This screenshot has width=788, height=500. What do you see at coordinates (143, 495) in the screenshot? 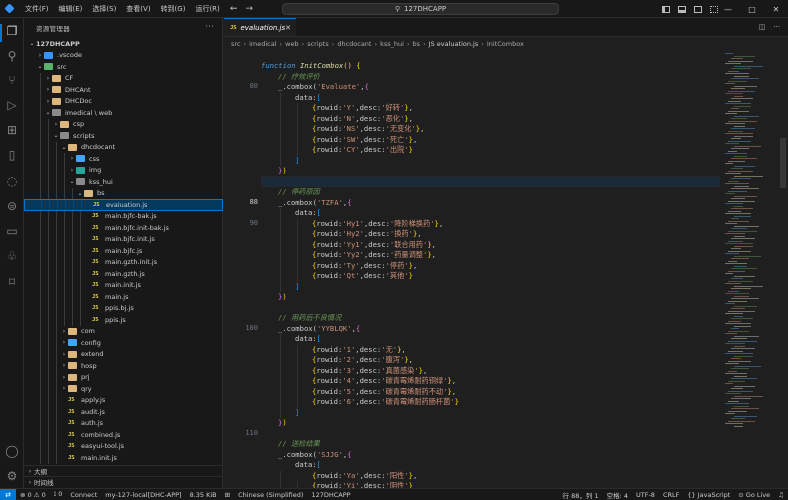
I see `server-connection: my-127-local[DHC-APP]` at bounding box center [143, 495].